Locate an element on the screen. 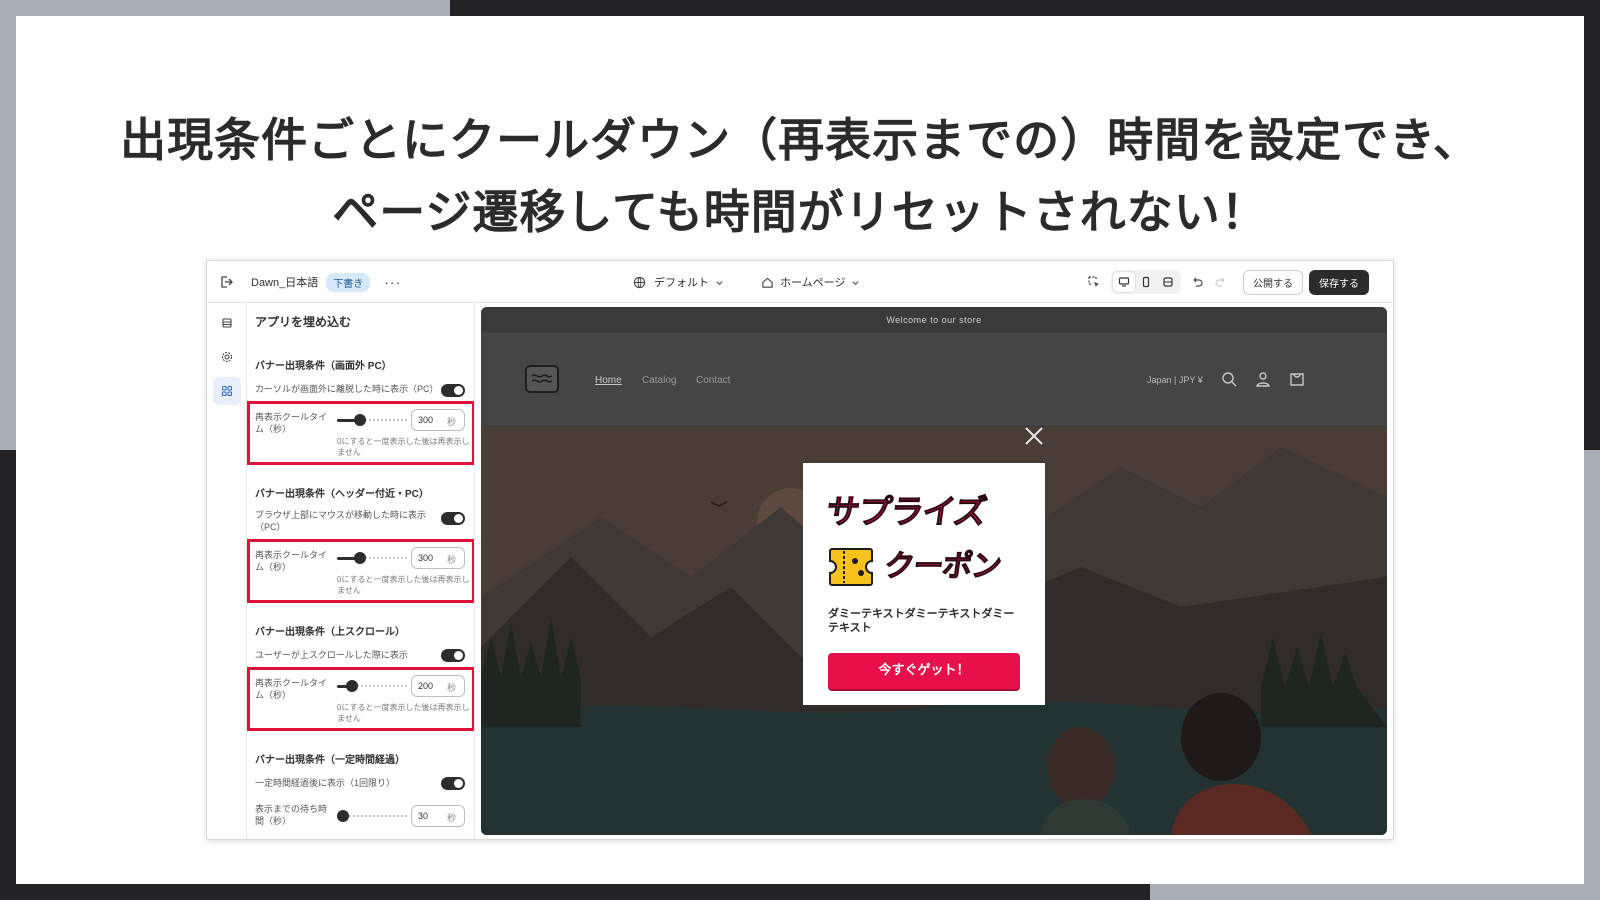  toggle-label: ブラウザ上部にマウスが移動した時に表示（PC） is located at coordinates (341, 521).